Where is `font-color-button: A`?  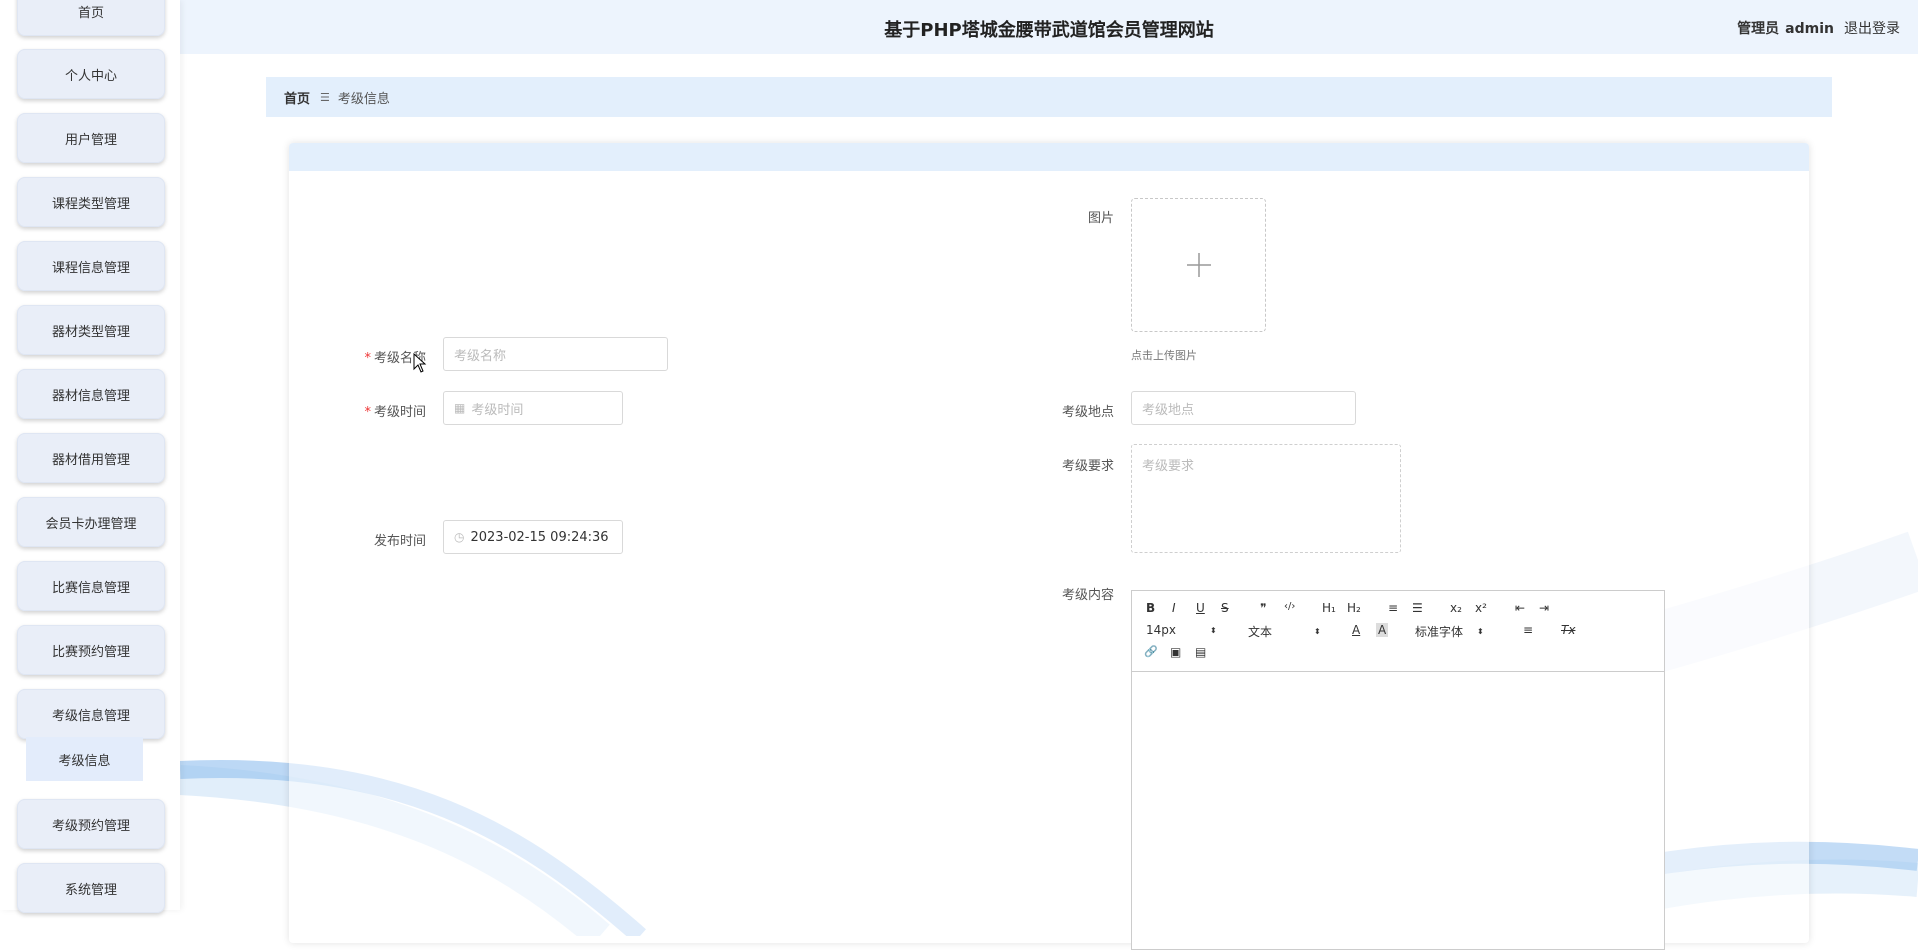 font-color-button: A is located at coordinates (1356, 630).